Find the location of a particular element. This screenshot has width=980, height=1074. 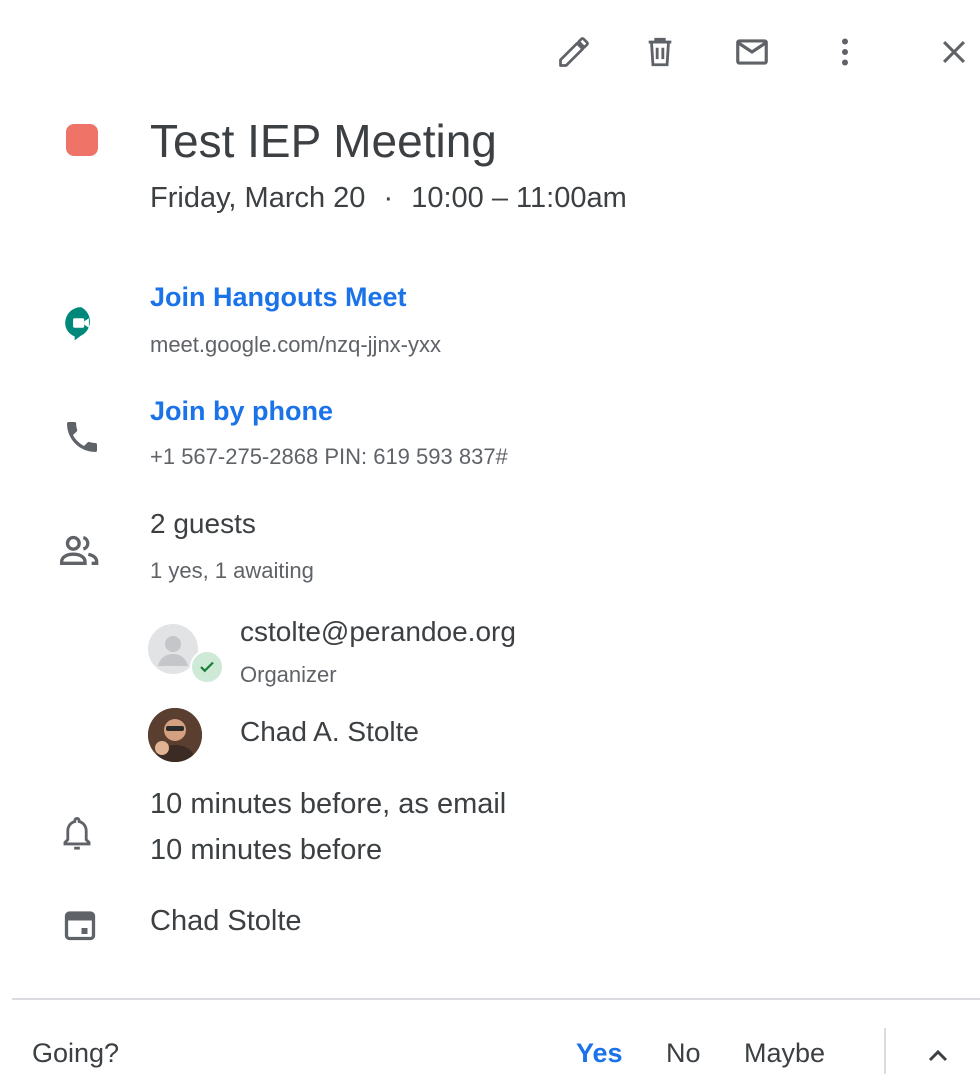

notification-item: 10 minutes before is located at coordinates (266, 850).